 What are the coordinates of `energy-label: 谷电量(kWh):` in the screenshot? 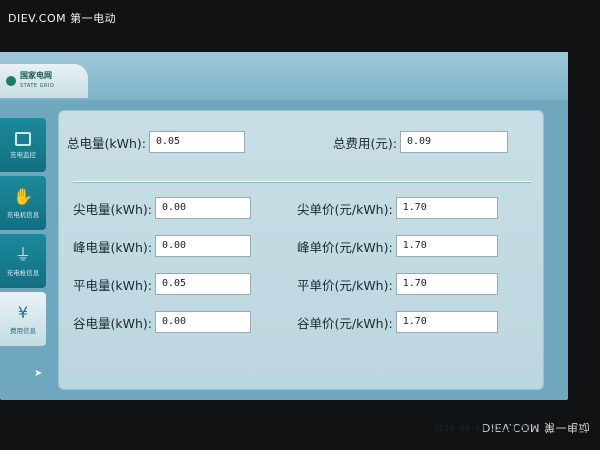 It's located at (112, 323).